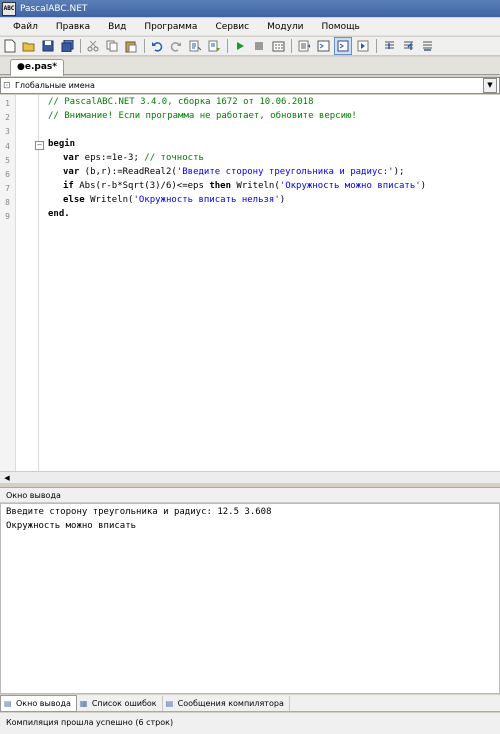 This screenshot has height=734, width=500. What do you see at coordinates (250, 66) in the screenshot?
I see `editor-tab-strip` at bounding box center [250, 66].